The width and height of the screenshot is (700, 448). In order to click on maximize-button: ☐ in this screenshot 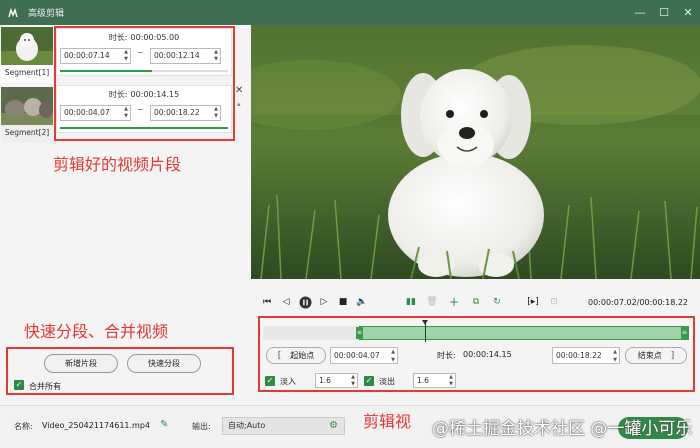, I will do `click(664, 12)`.